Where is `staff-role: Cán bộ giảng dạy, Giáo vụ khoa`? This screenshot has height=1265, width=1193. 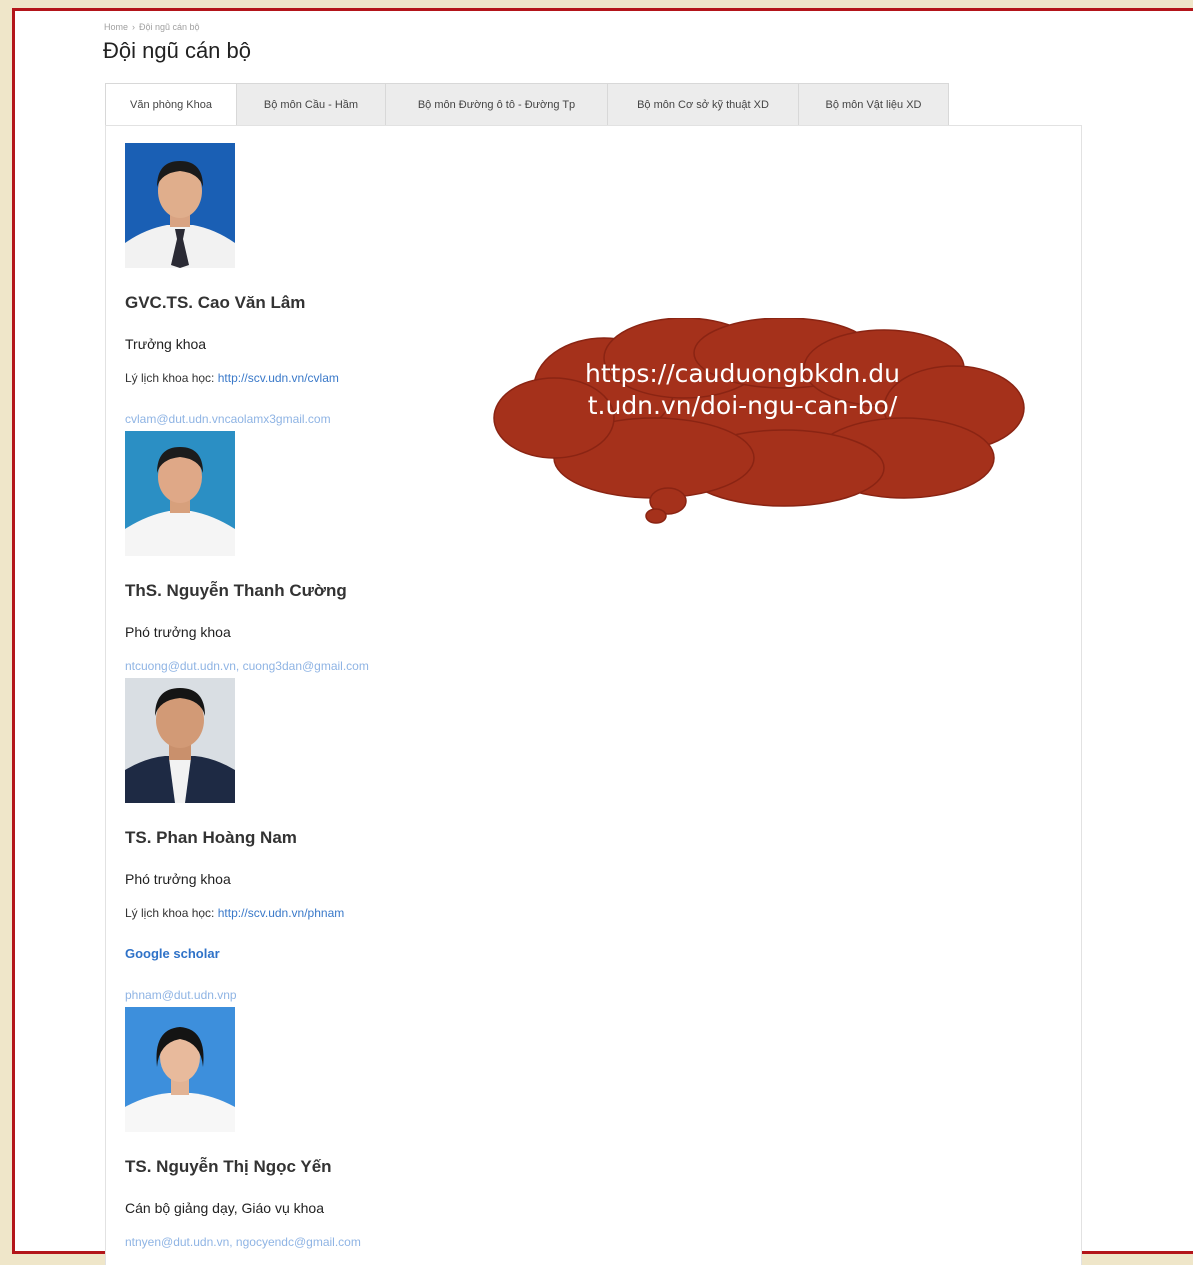
staff-role: Cán bộ giảng dạy, Giáo vụ khoa is located at coordinates (224, 1208).